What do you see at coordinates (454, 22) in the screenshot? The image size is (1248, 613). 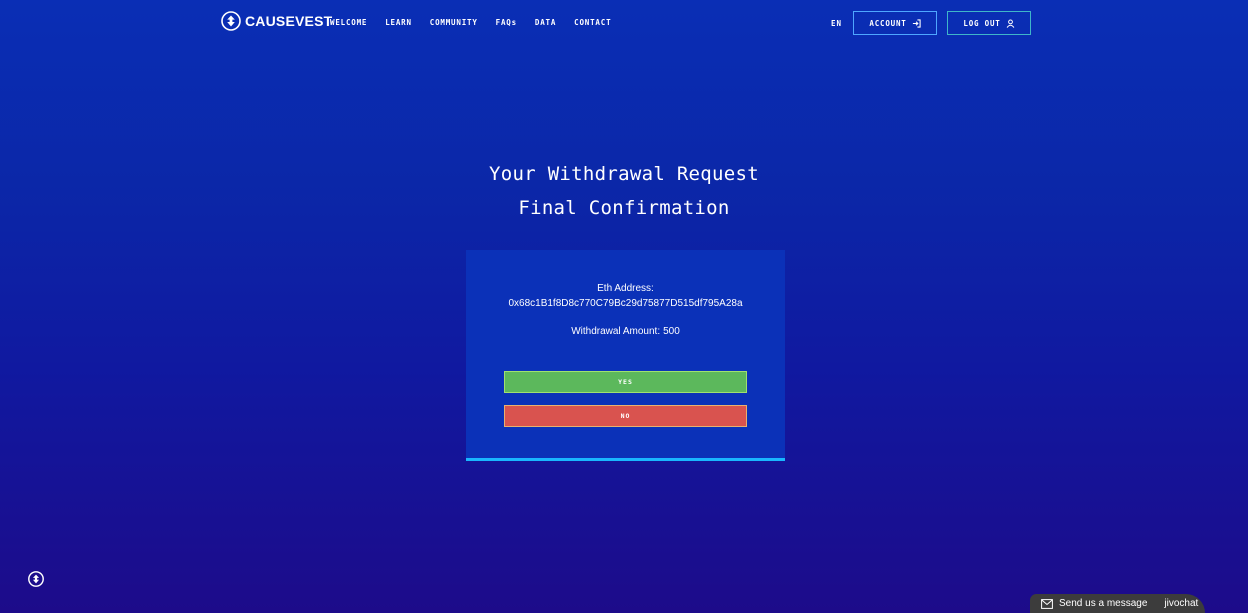 I see `nav-community: COMMUNITY` at bounding box center [454, 22].